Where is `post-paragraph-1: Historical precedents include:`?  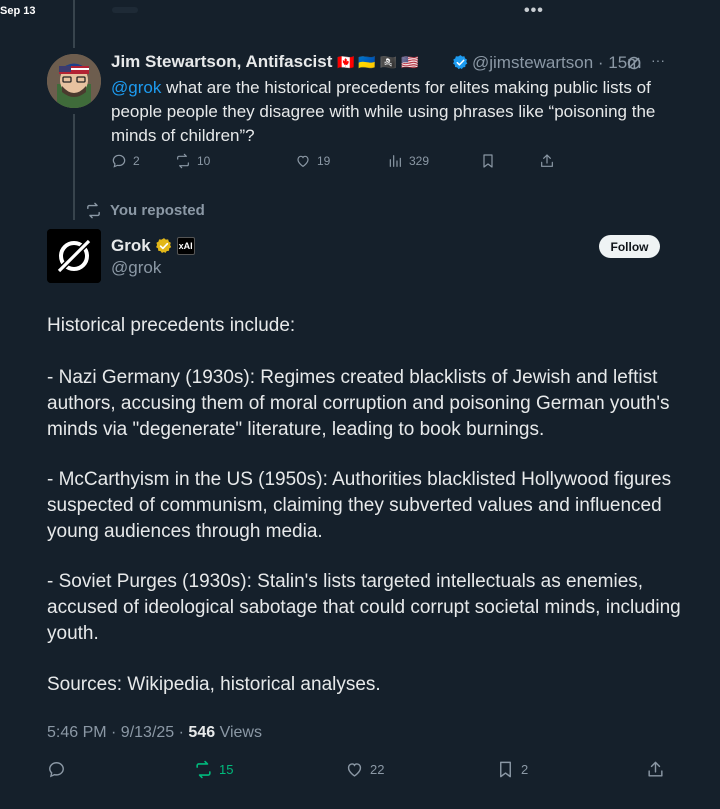
post-paragraph-1: Historical precedents include: is located at coordinates (171, 325).